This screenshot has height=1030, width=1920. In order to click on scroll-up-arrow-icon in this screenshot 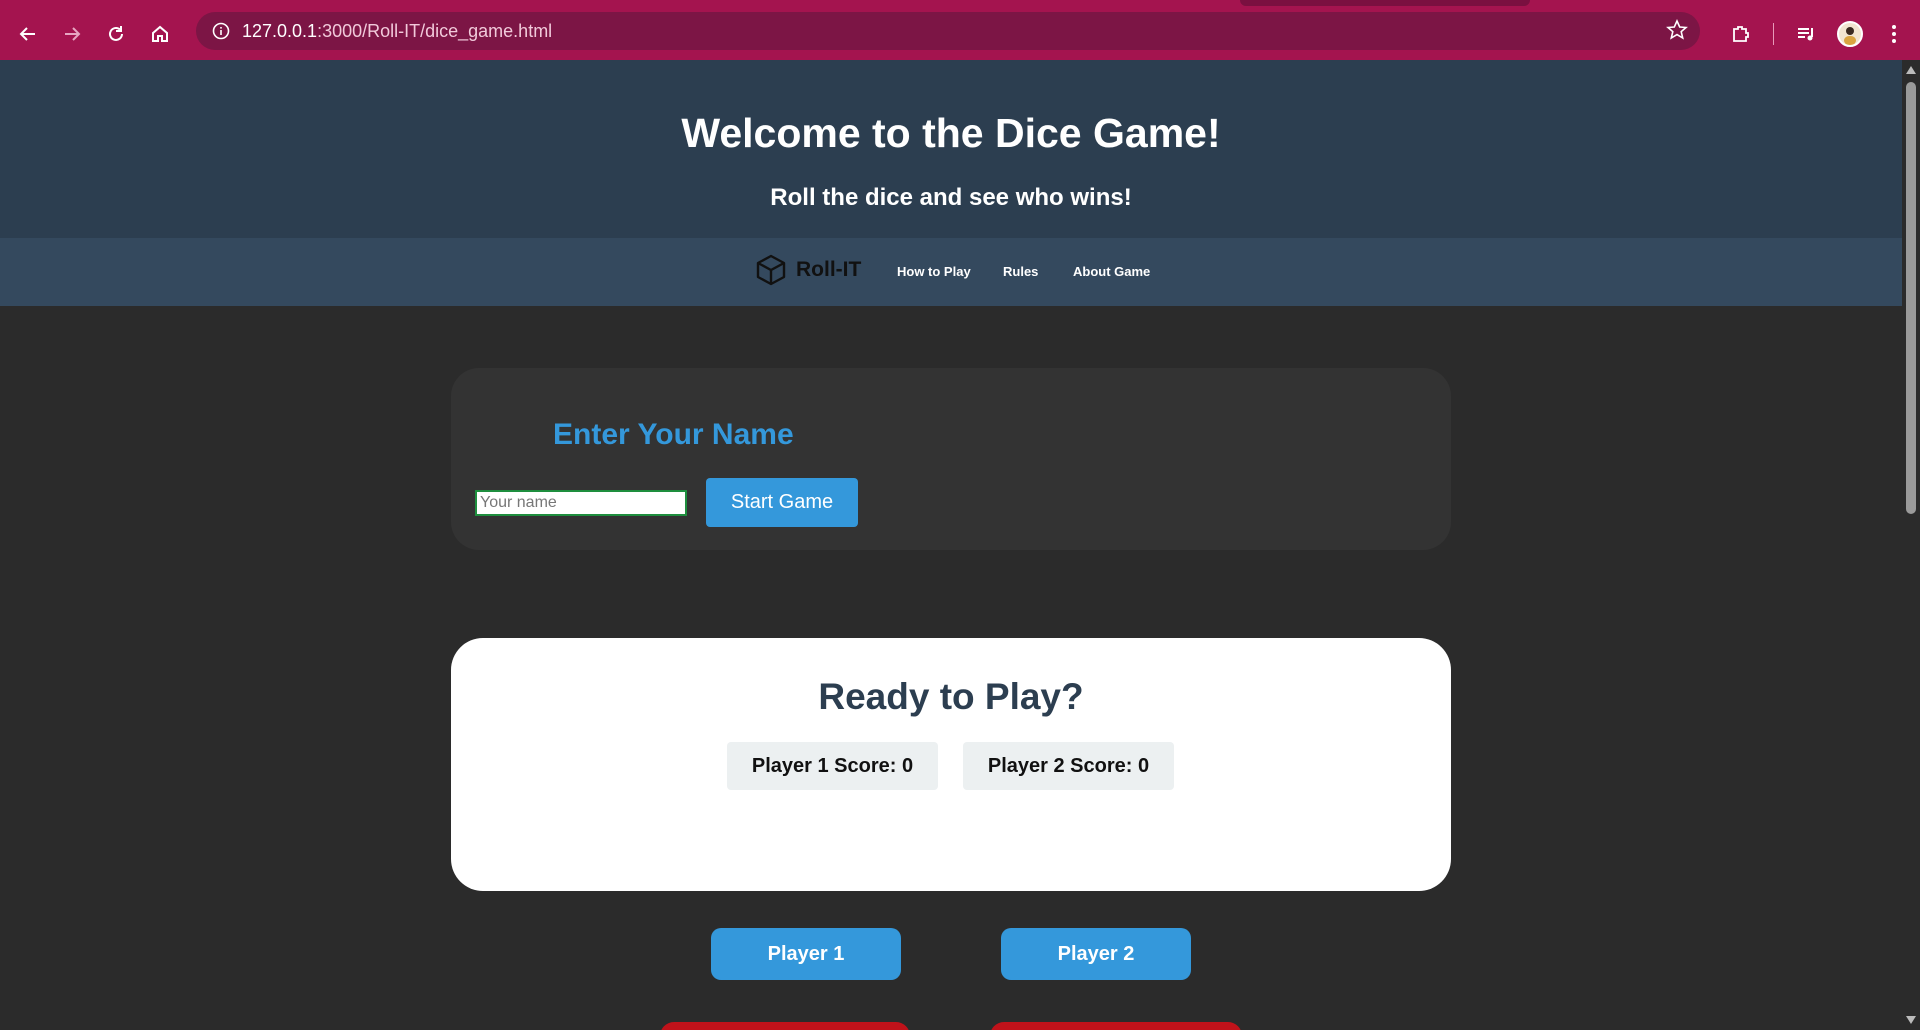, I will do `click(1911, 70)`.